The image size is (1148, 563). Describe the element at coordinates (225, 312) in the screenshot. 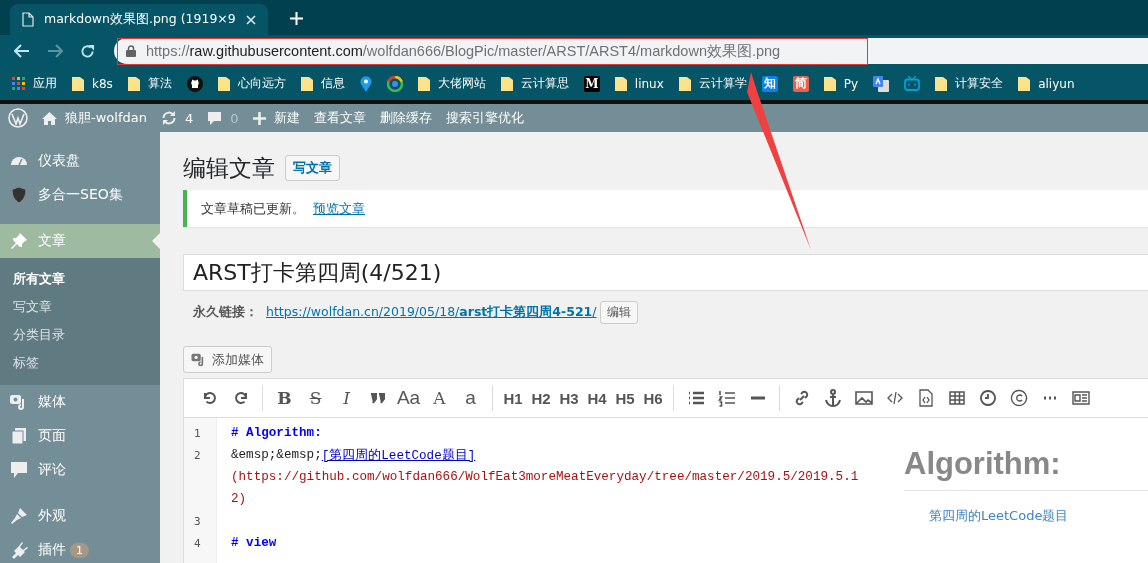

I see `permalink-label: 永久链接：` at that location.